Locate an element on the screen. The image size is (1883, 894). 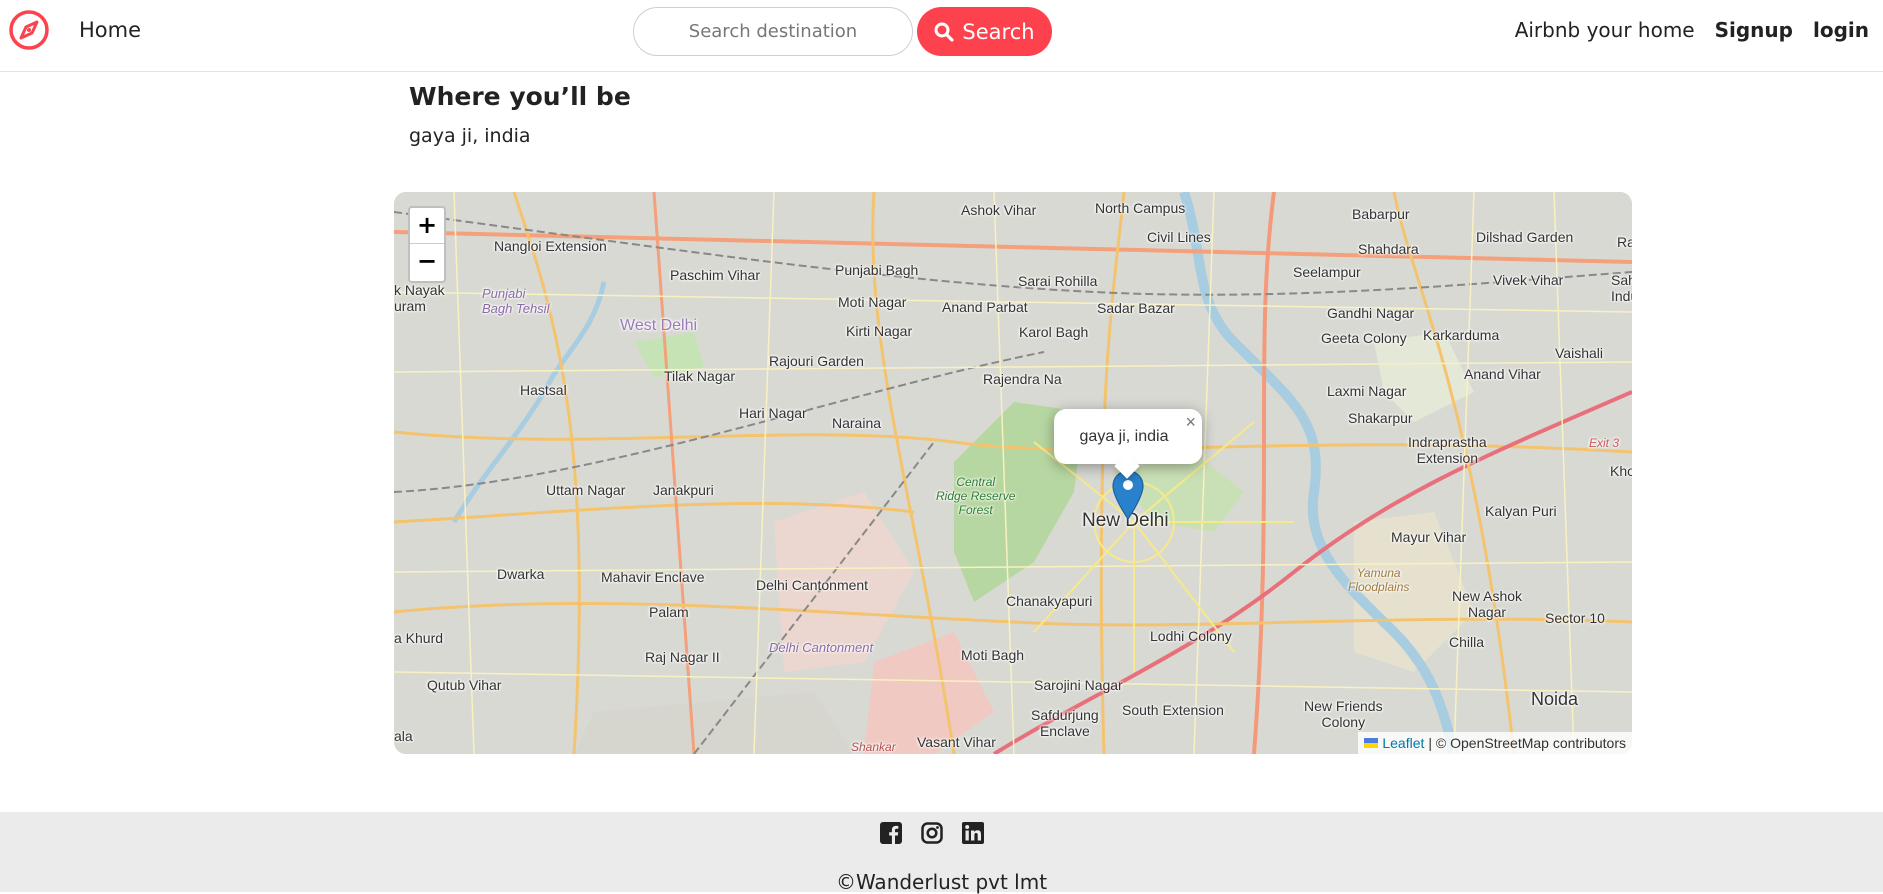
map-label: Central Ridge Reserve Forest is located at coordinates (976, 496).